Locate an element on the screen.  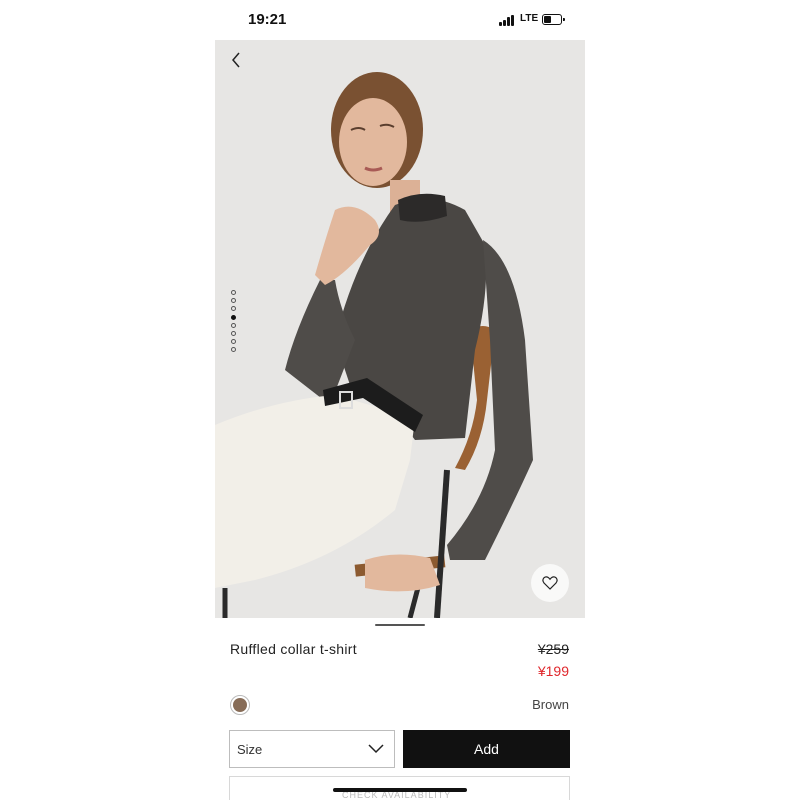
network-label: LTE is located at coordinates (529, 18).